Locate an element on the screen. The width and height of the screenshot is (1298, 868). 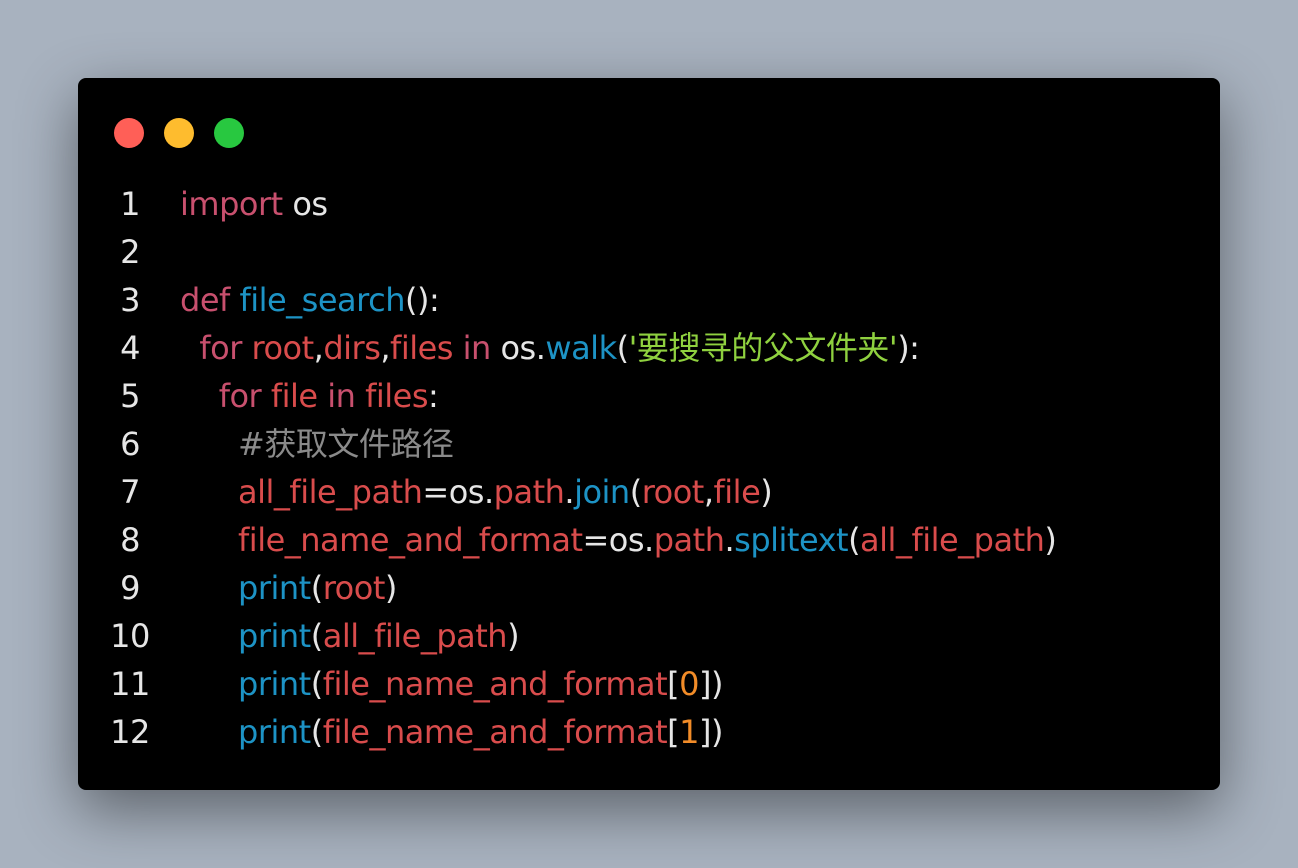
code-line: 5 for file in files: is located at coordinates (649, 396).